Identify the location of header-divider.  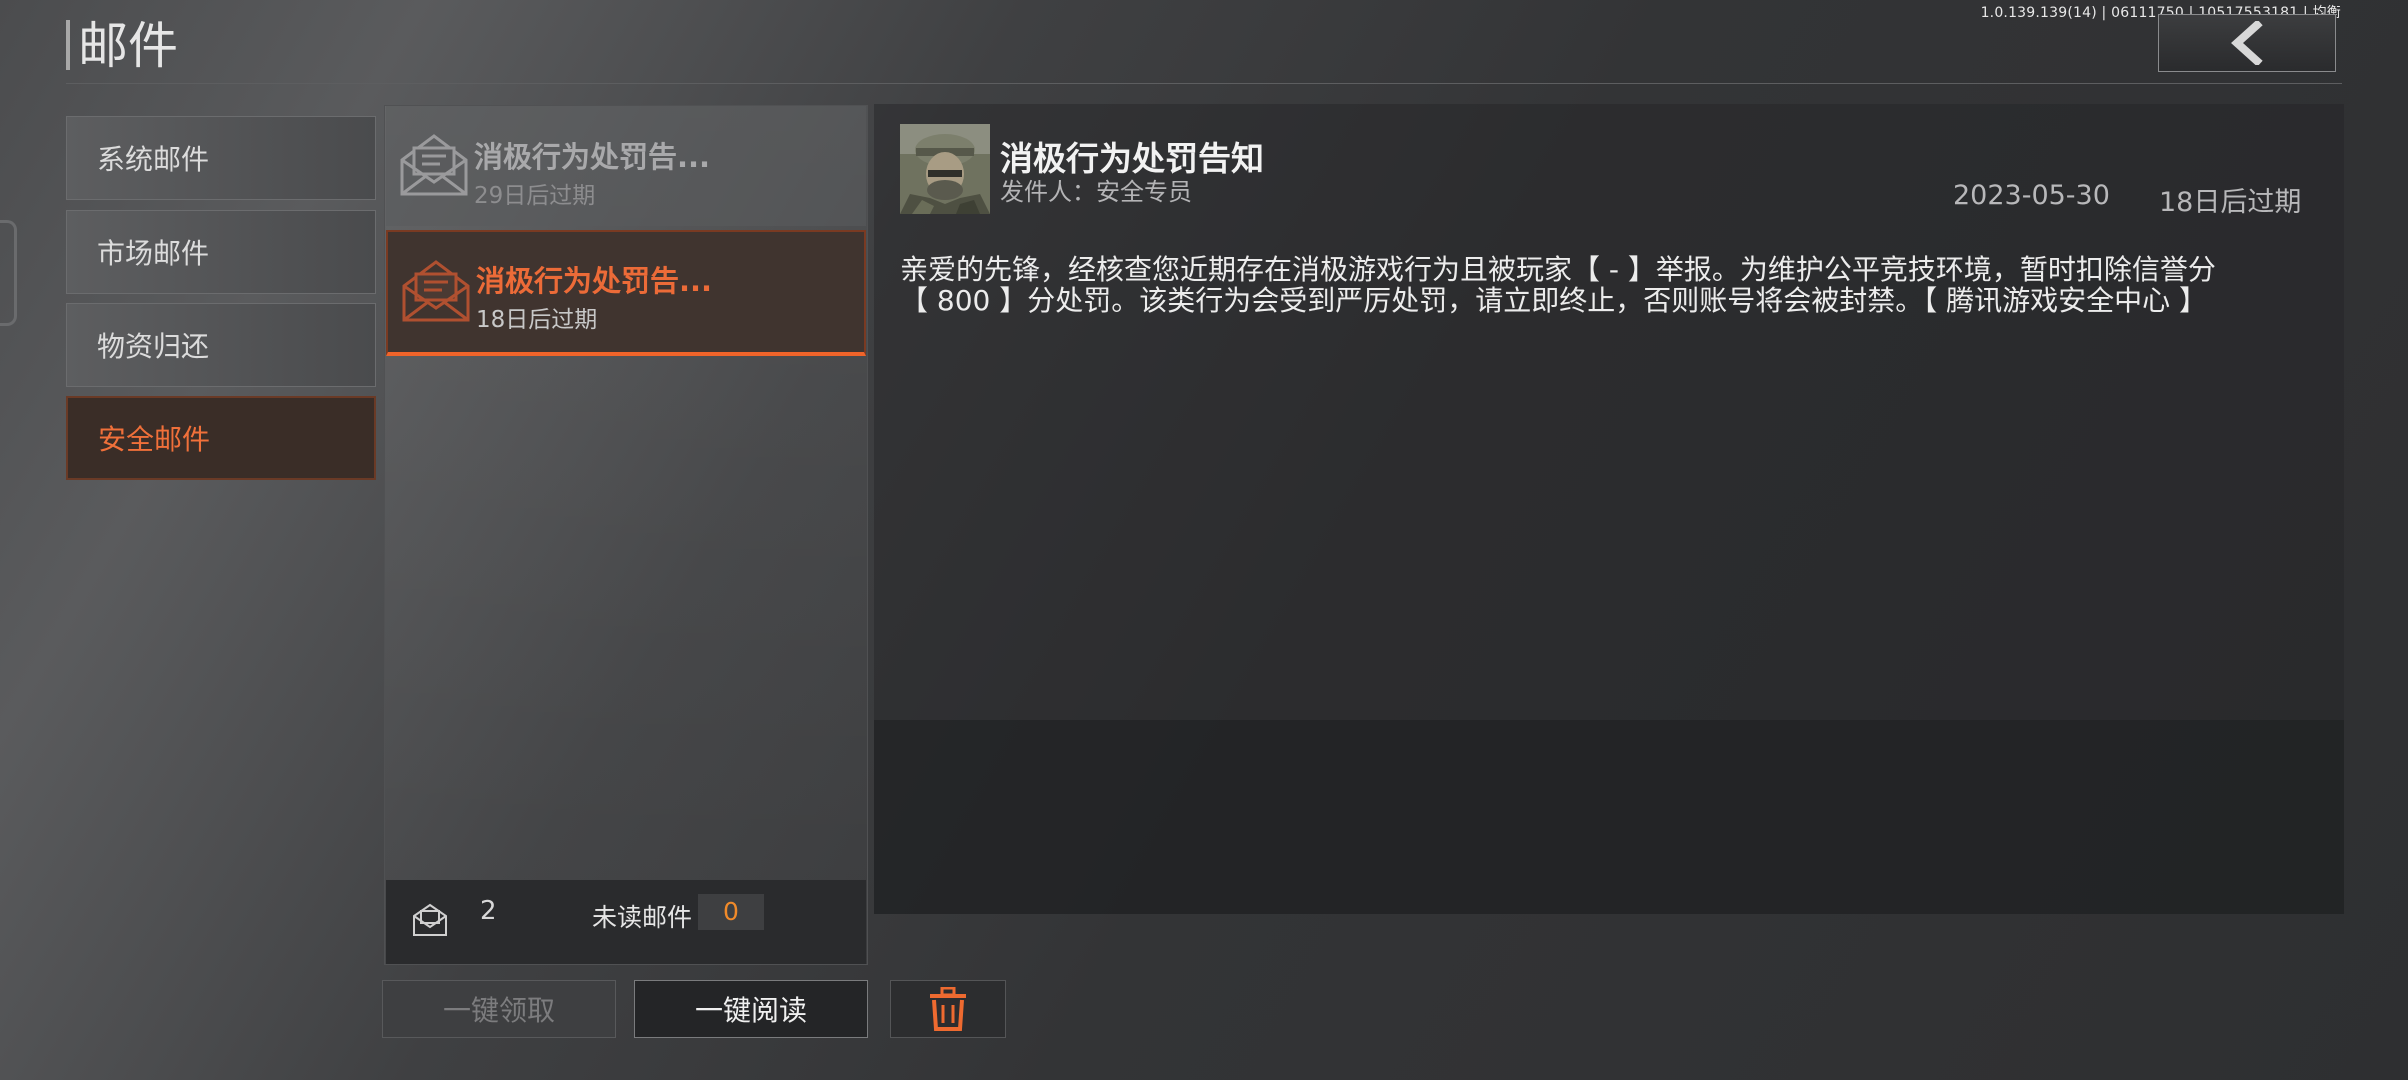
(1204, 83).